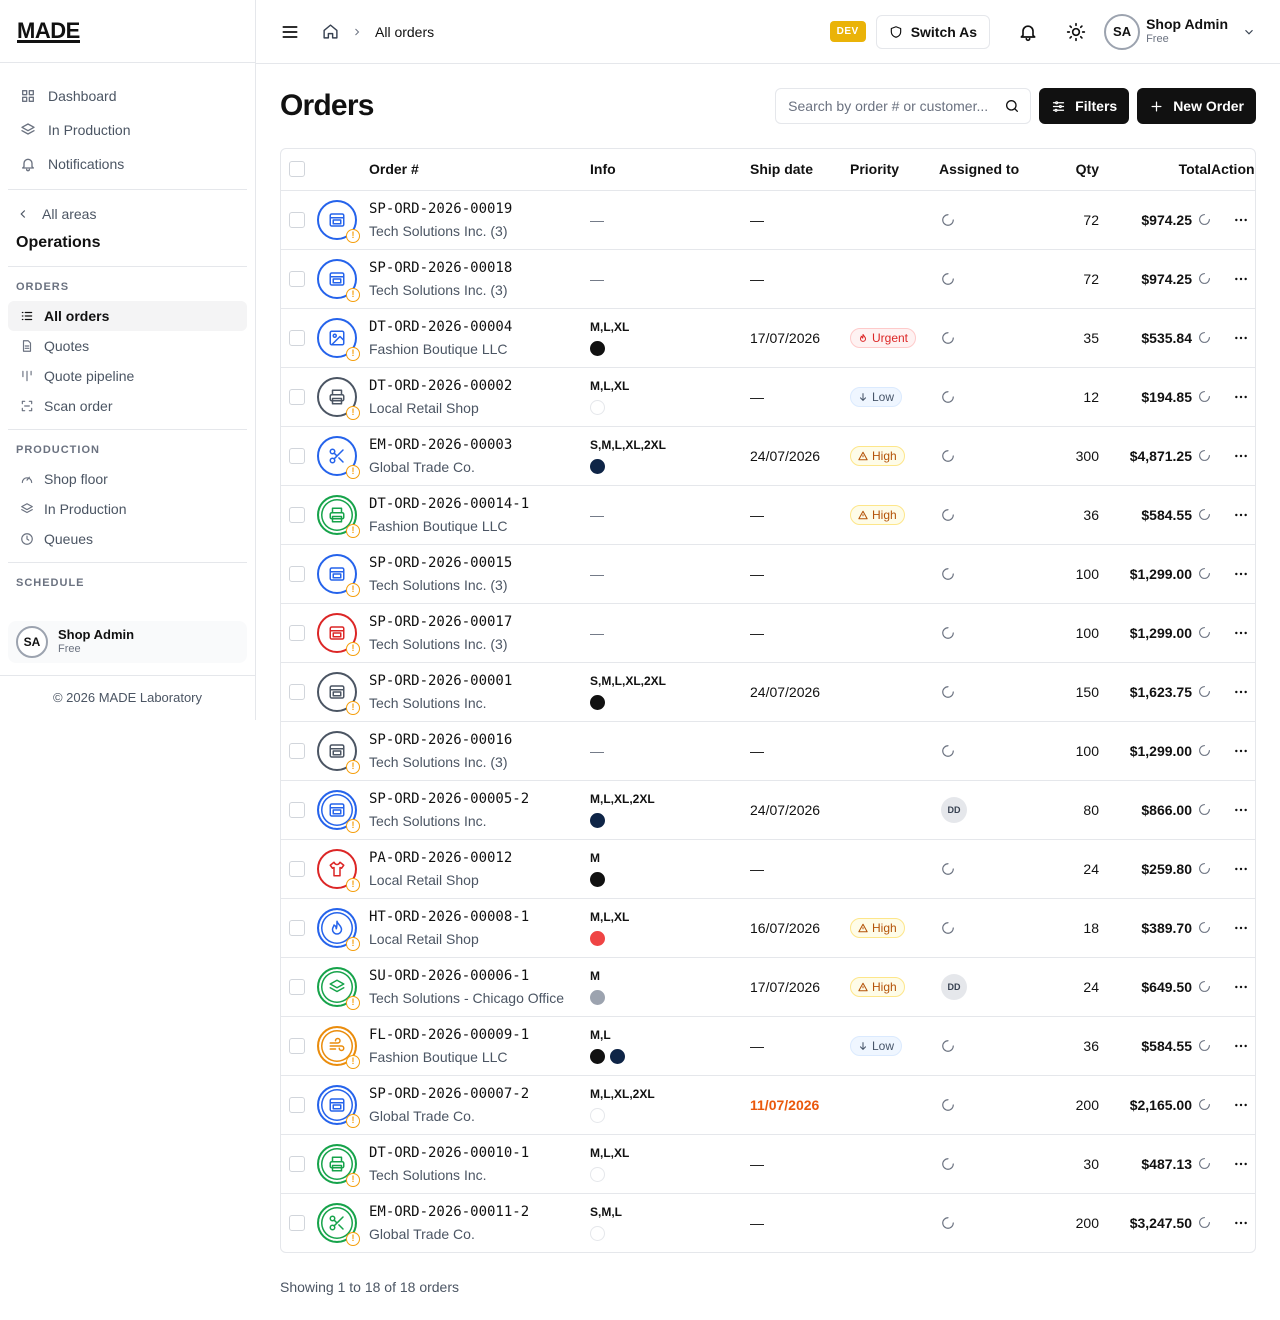  What do you see at coordinates (479, 268) in the screenshot?
I see `order-number: SP-ORD-2026-00018` at bounding box center [479, 268].